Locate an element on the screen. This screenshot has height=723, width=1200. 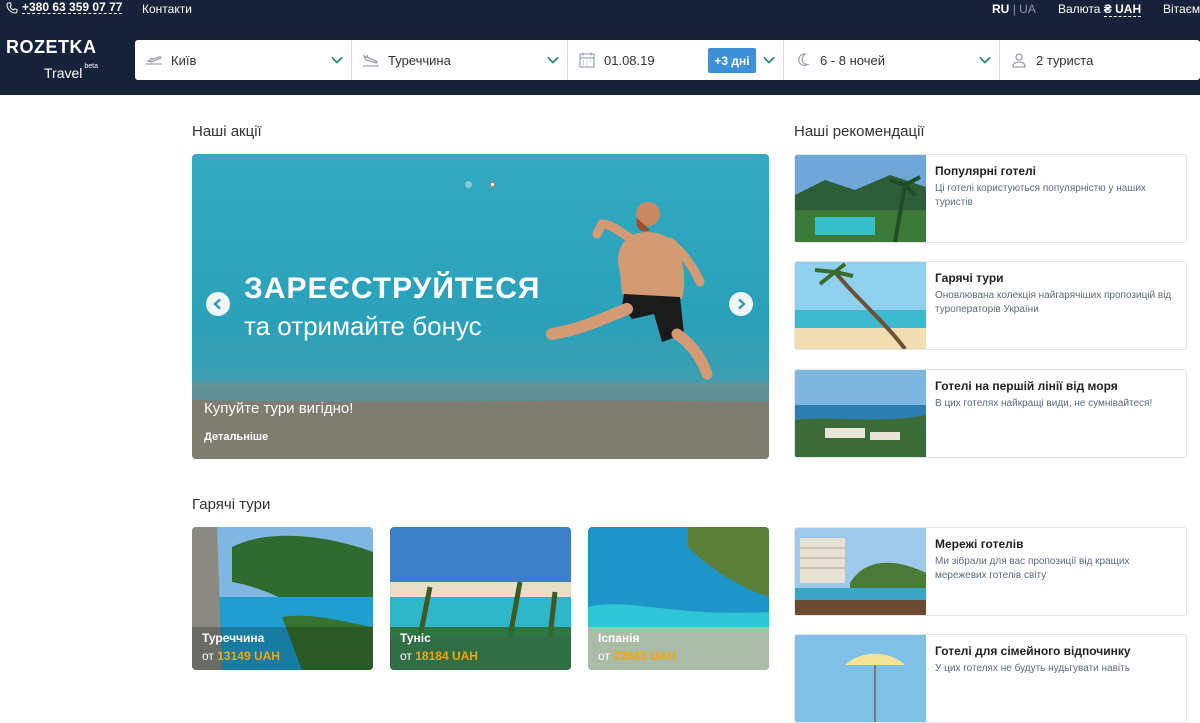
tour-price: 13149 UAH is located at coordinates (248, 656).